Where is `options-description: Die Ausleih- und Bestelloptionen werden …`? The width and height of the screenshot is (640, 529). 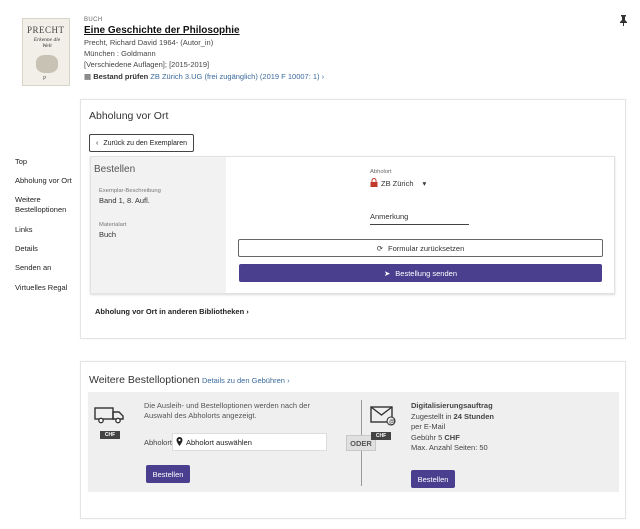 options-description: Die Ausleih- und Bestelloptionen werden … is located at coordinates (227, 410).